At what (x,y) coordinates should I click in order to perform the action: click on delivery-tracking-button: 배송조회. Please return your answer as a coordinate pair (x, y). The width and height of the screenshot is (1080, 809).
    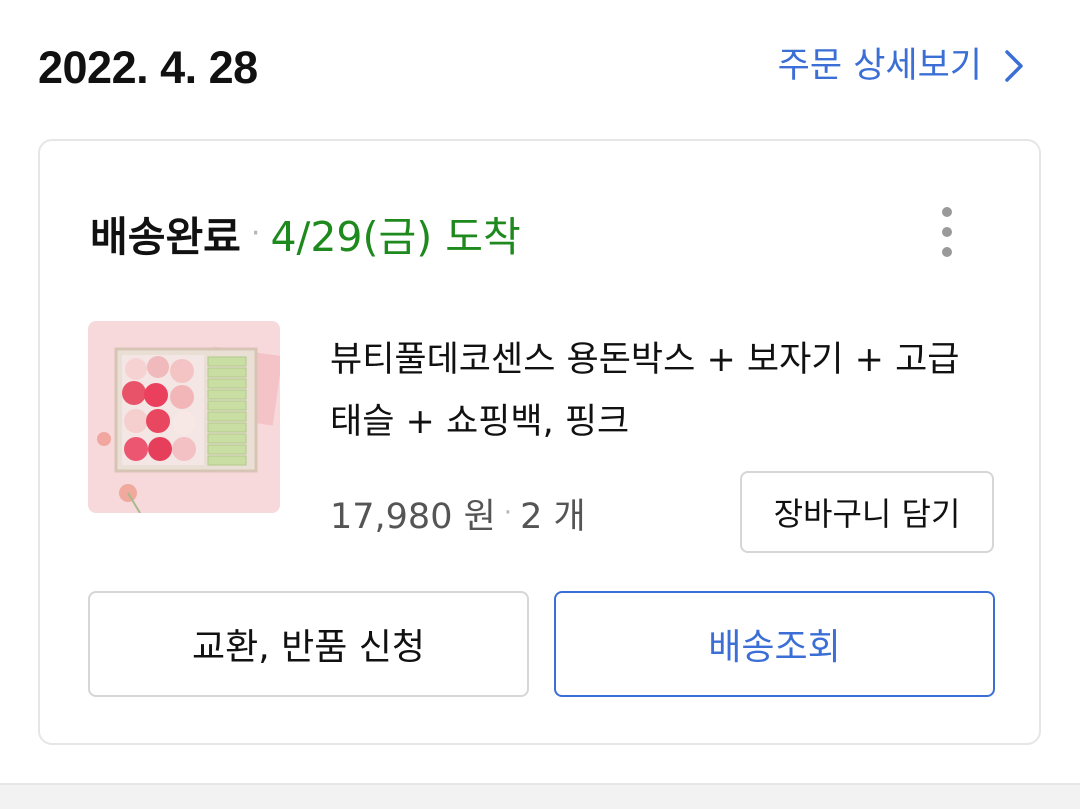
    Looking at the image, I should click on (774, 644).